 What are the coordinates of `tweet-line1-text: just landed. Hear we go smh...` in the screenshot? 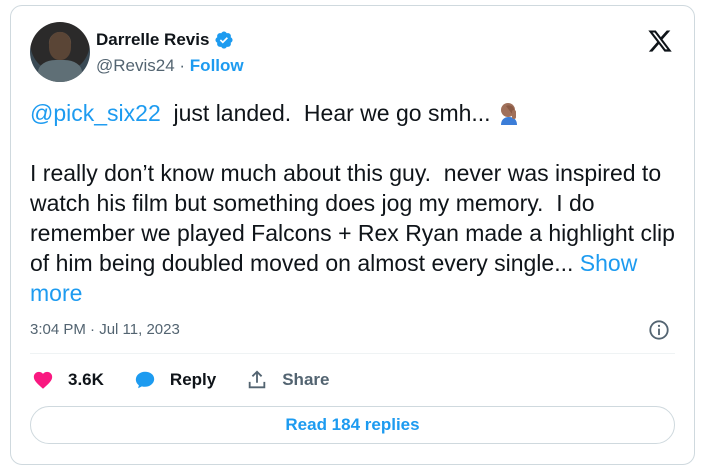 It's located at (325, 113).